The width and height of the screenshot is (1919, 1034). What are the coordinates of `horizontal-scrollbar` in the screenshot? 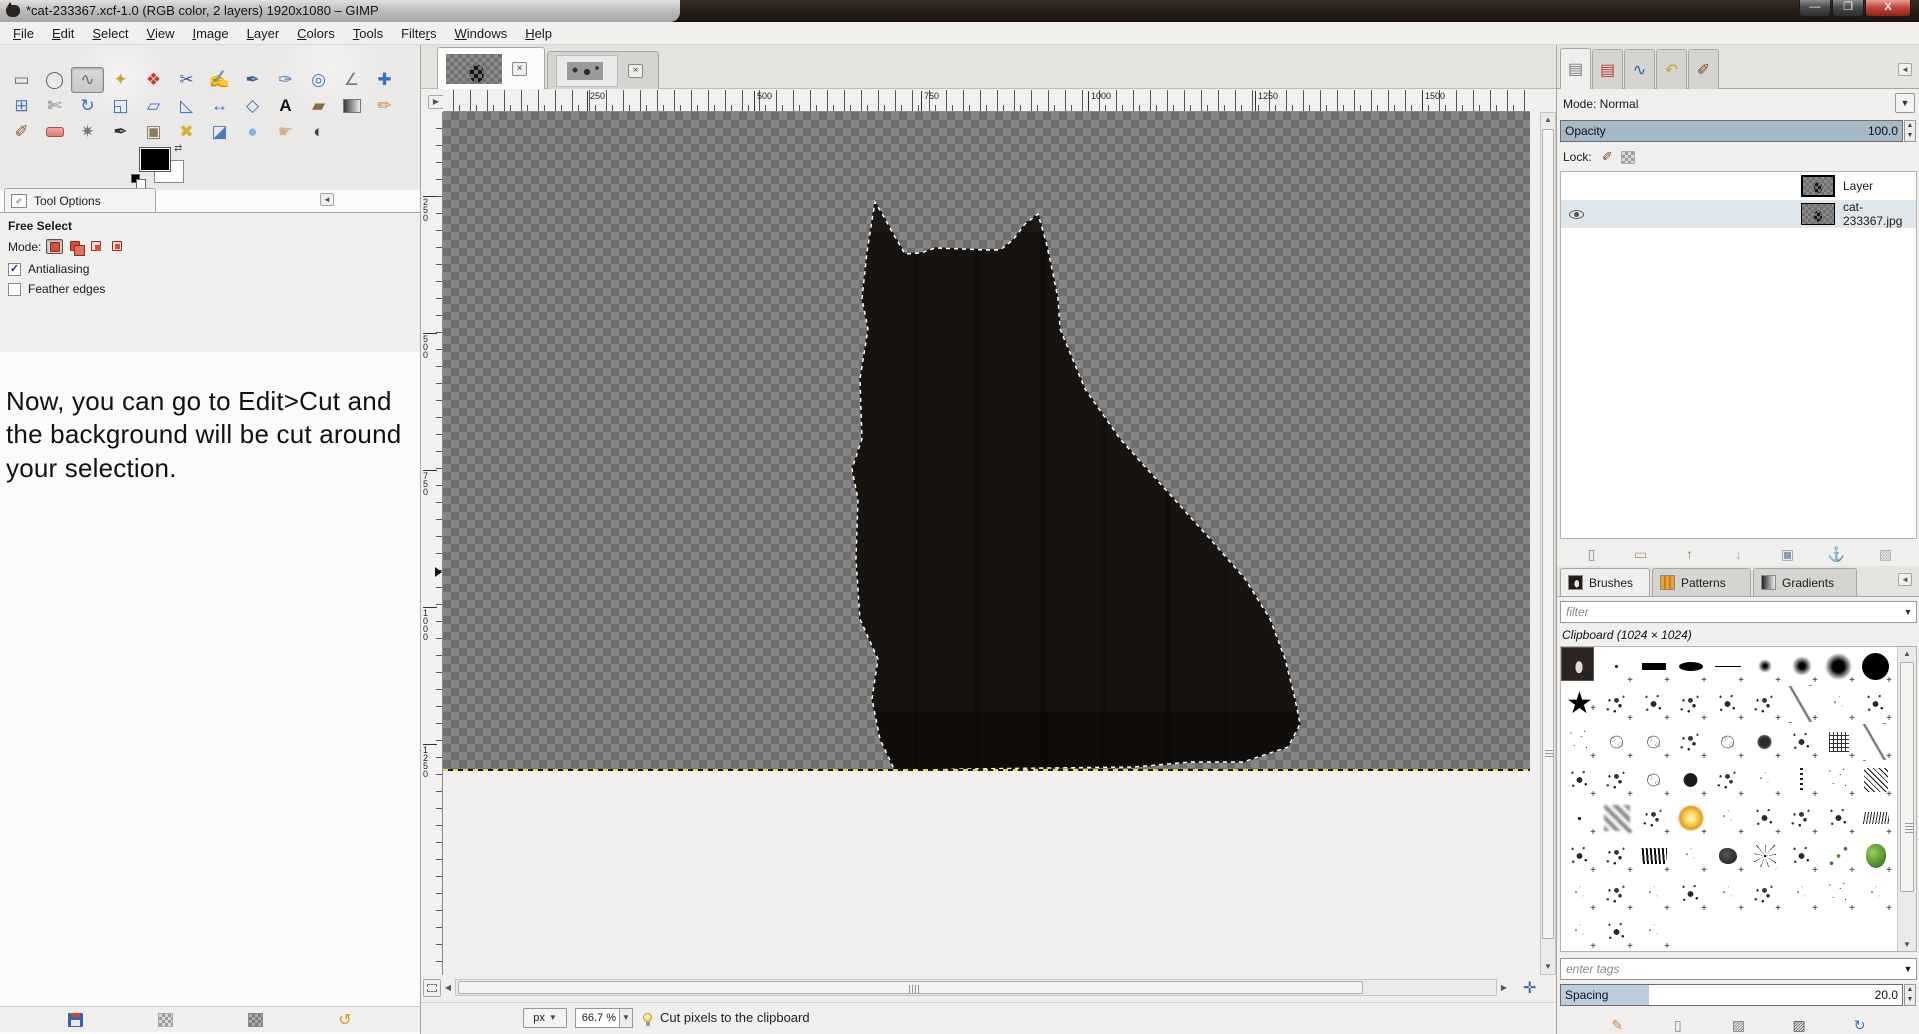 It's located at (976, 987).